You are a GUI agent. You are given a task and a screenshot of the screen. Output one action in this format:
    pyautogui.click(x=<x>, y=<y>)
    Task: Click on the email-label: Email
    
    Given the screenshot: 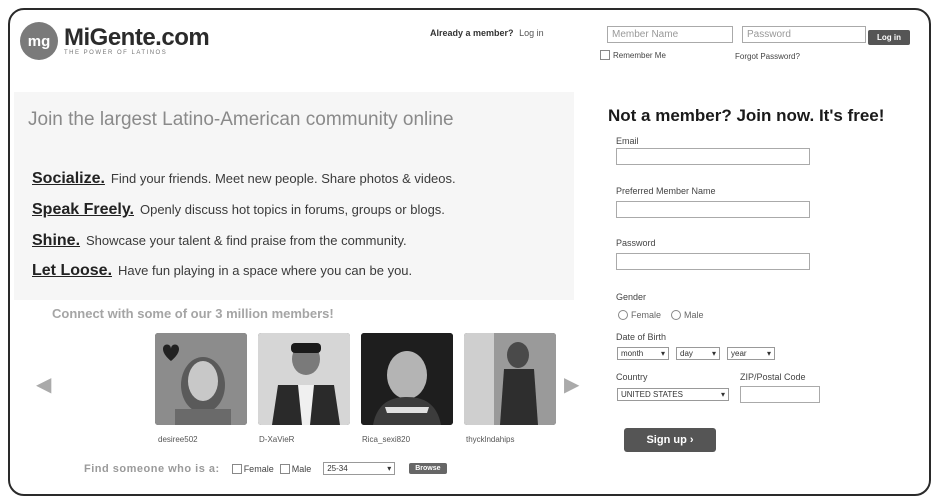 What is the action you would take?
    pyautogui.click(x=627, y=141)
    